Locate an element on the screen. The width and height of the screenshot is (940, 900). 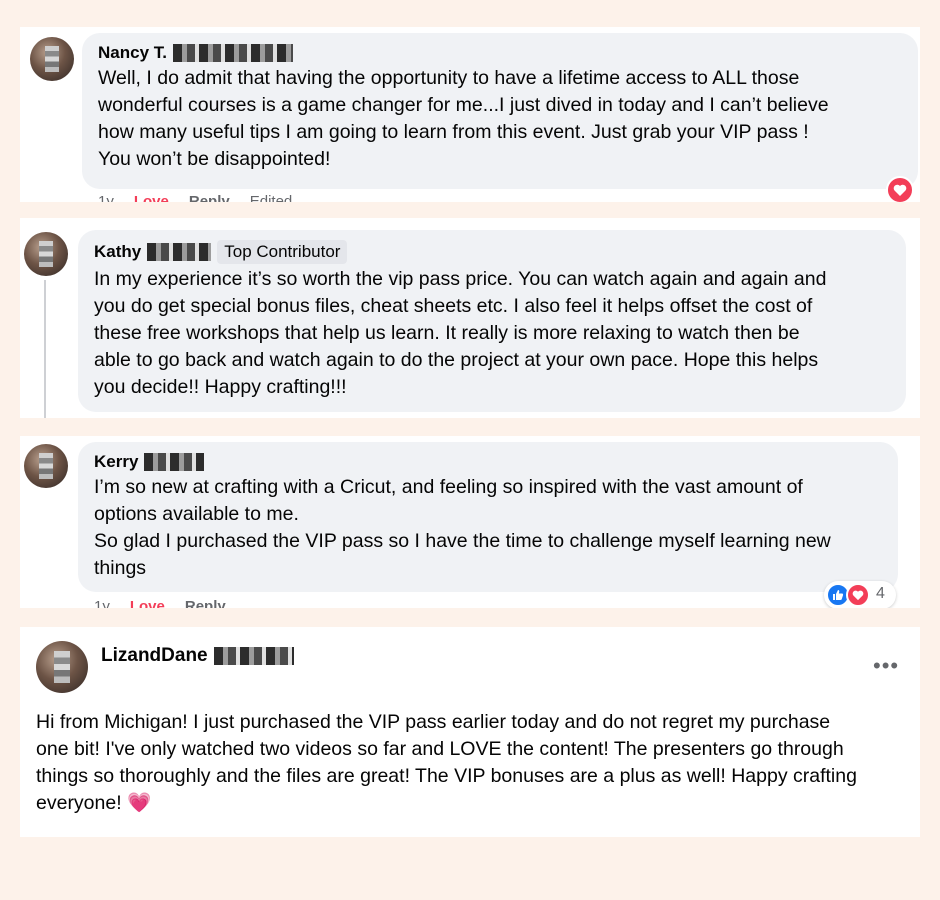
reaction-count: 4 is located at coordinates (880, 593).